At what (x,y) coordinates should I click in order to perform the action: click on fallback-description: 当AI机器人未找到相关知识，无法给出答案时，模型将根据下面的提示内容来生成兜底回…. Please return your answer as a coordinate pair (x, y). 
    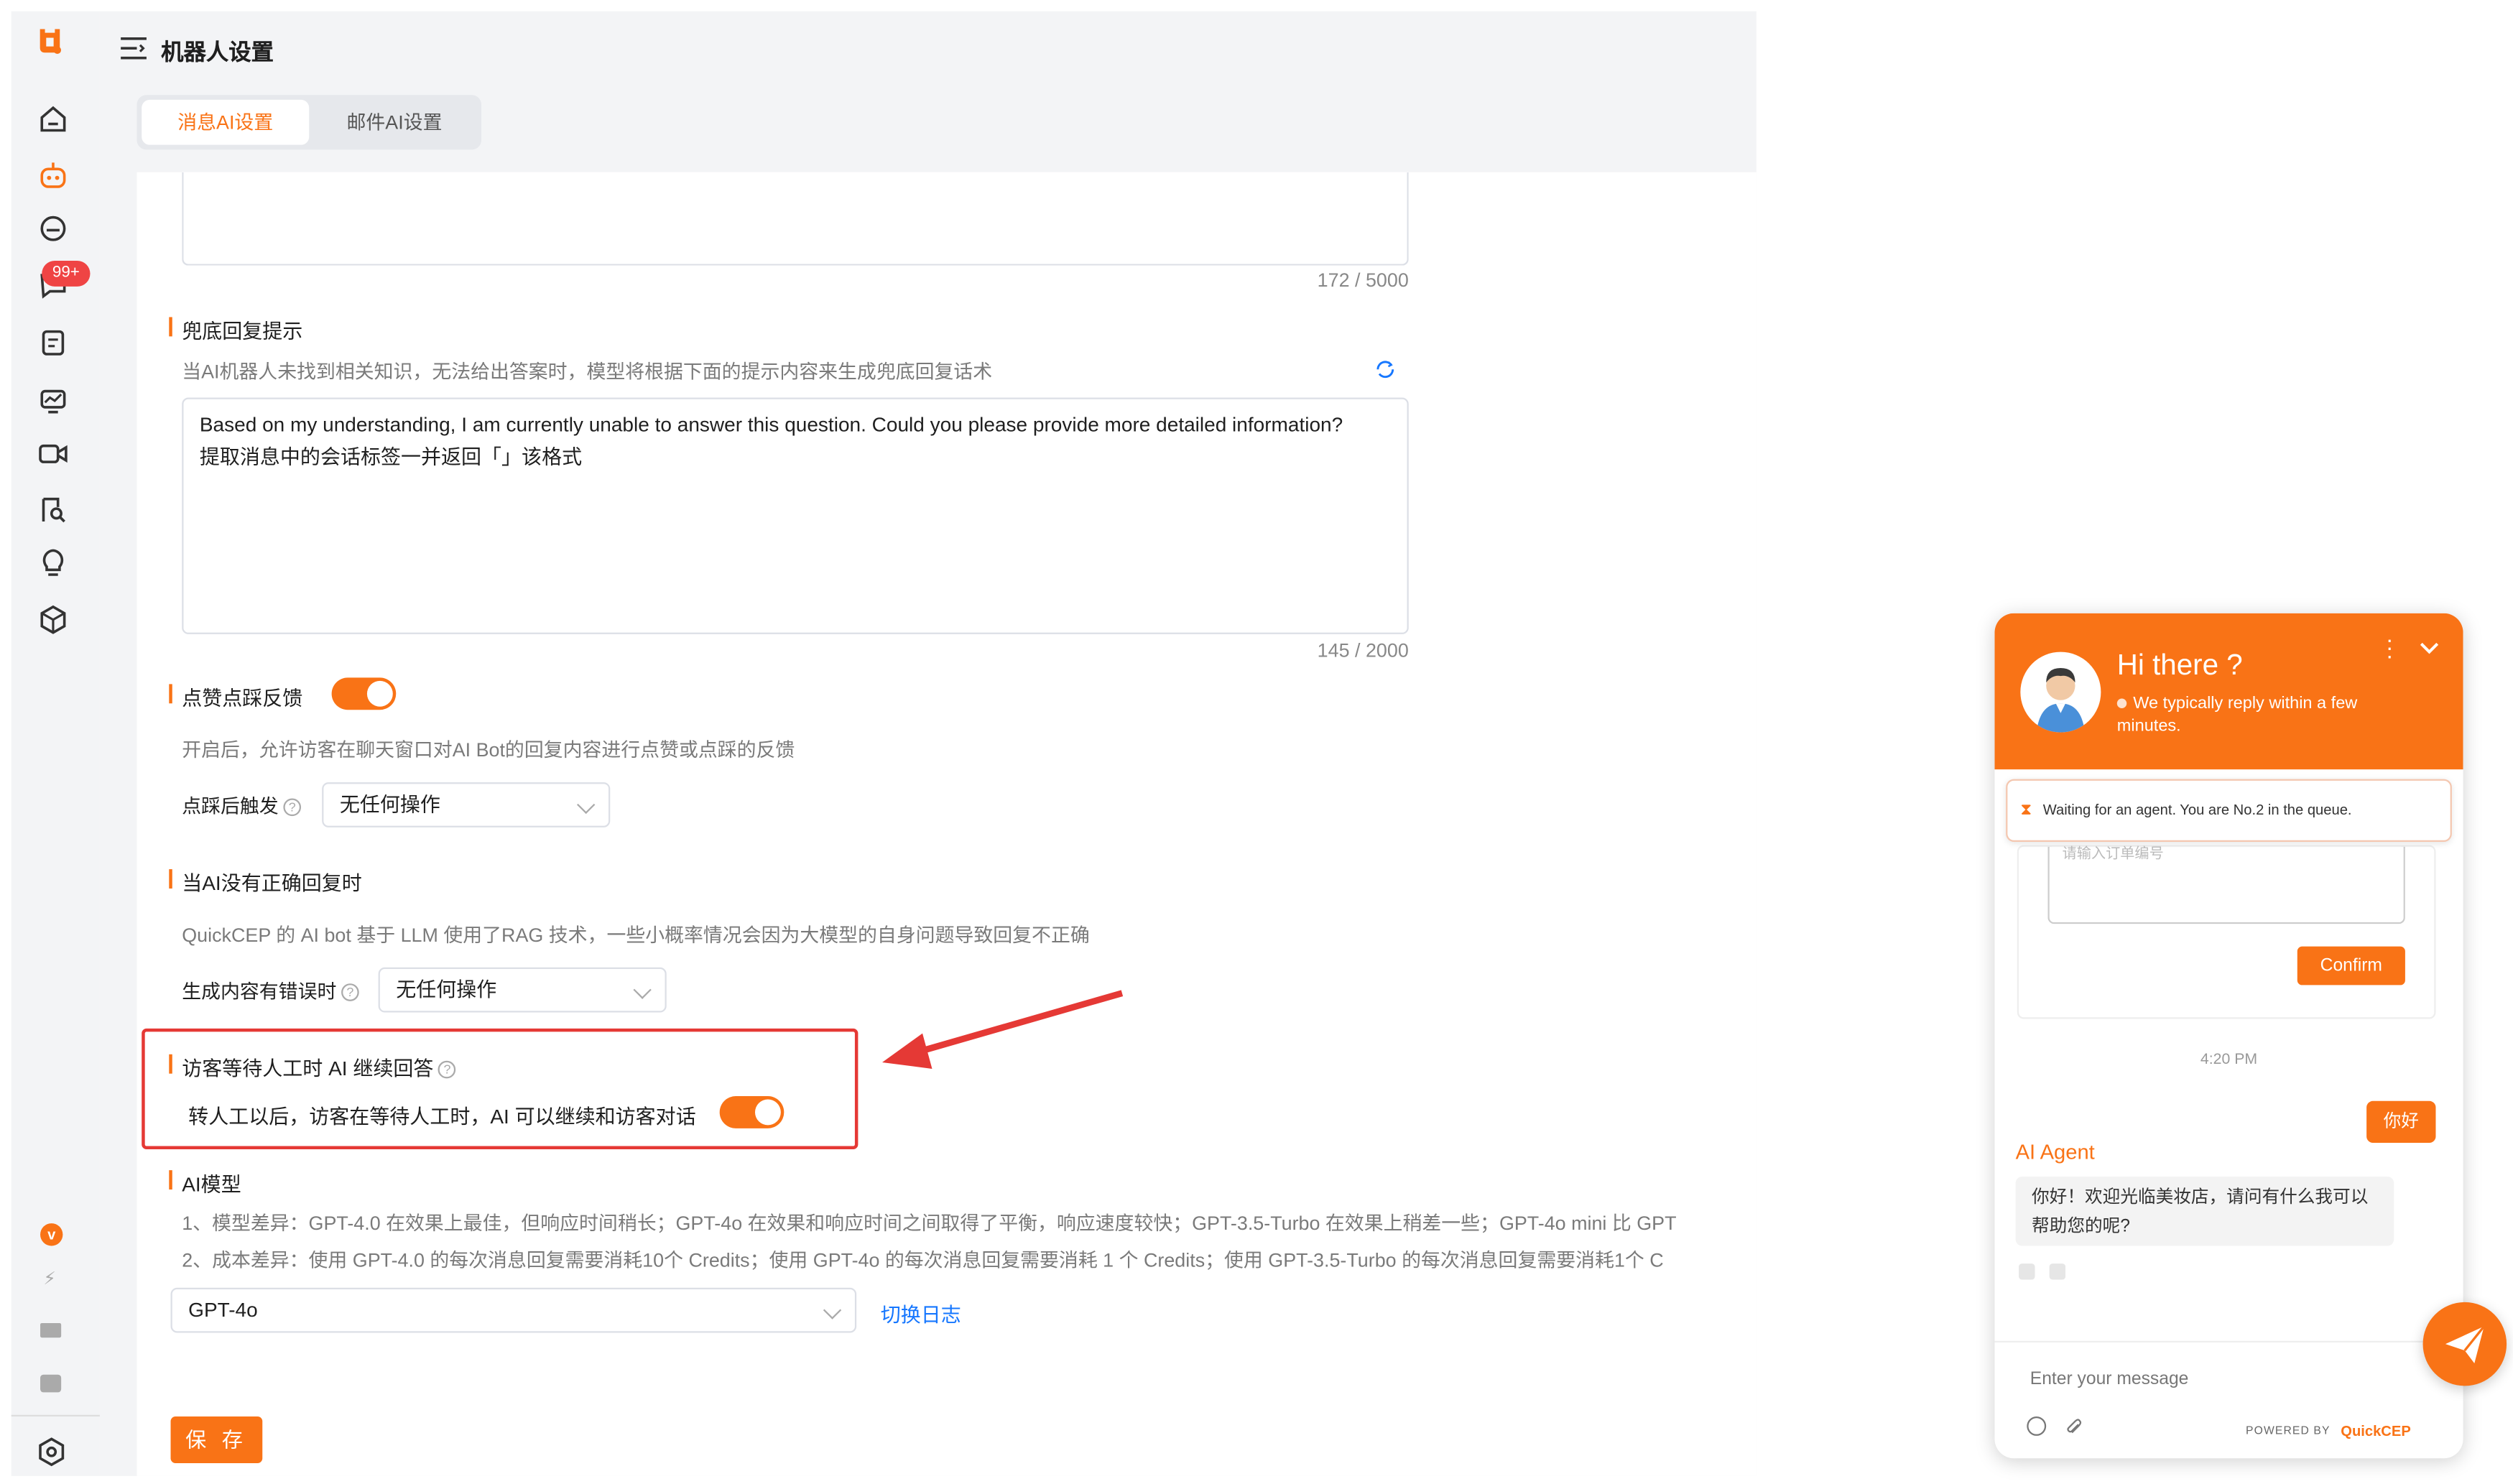
    Looking at the image, I should click on (587, 372).